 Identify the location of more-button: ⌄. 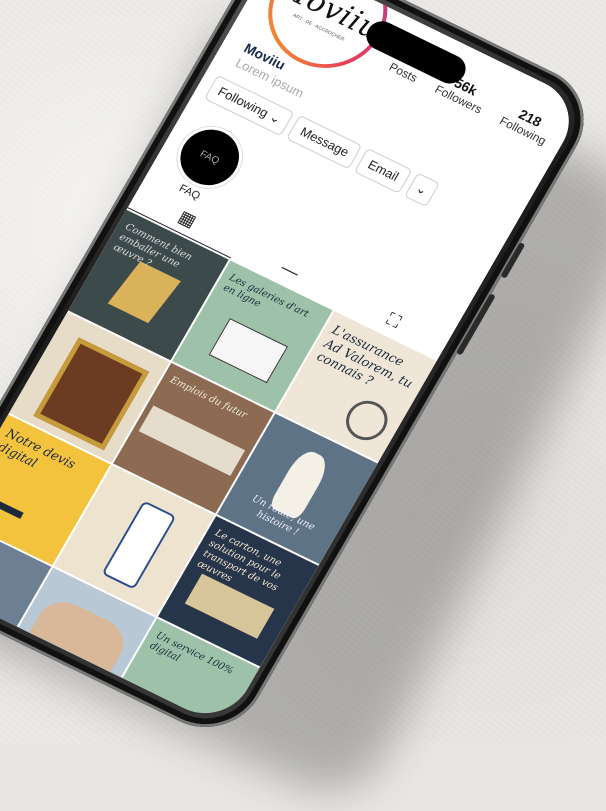
(421, 189).